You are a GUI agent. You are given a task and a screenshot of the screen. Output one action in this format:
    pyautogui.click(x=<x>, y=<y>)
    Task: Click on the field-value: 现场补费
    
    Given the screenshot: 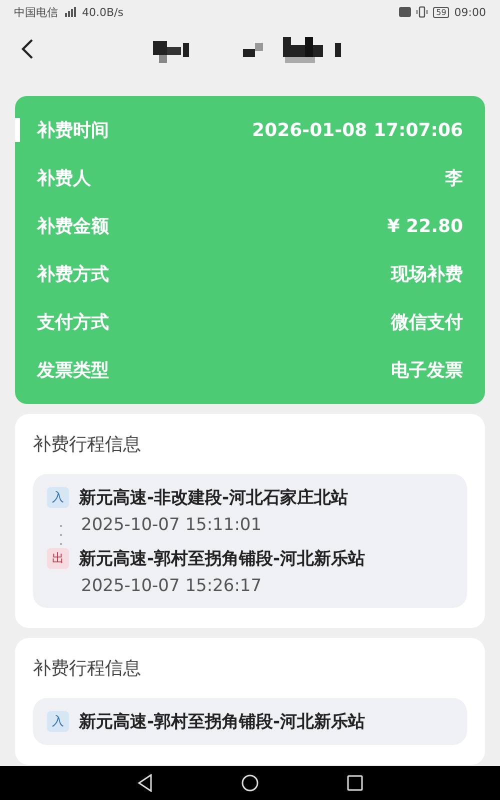 What is the action you would take?
    pyautogui.click(x=427, y=274)
    